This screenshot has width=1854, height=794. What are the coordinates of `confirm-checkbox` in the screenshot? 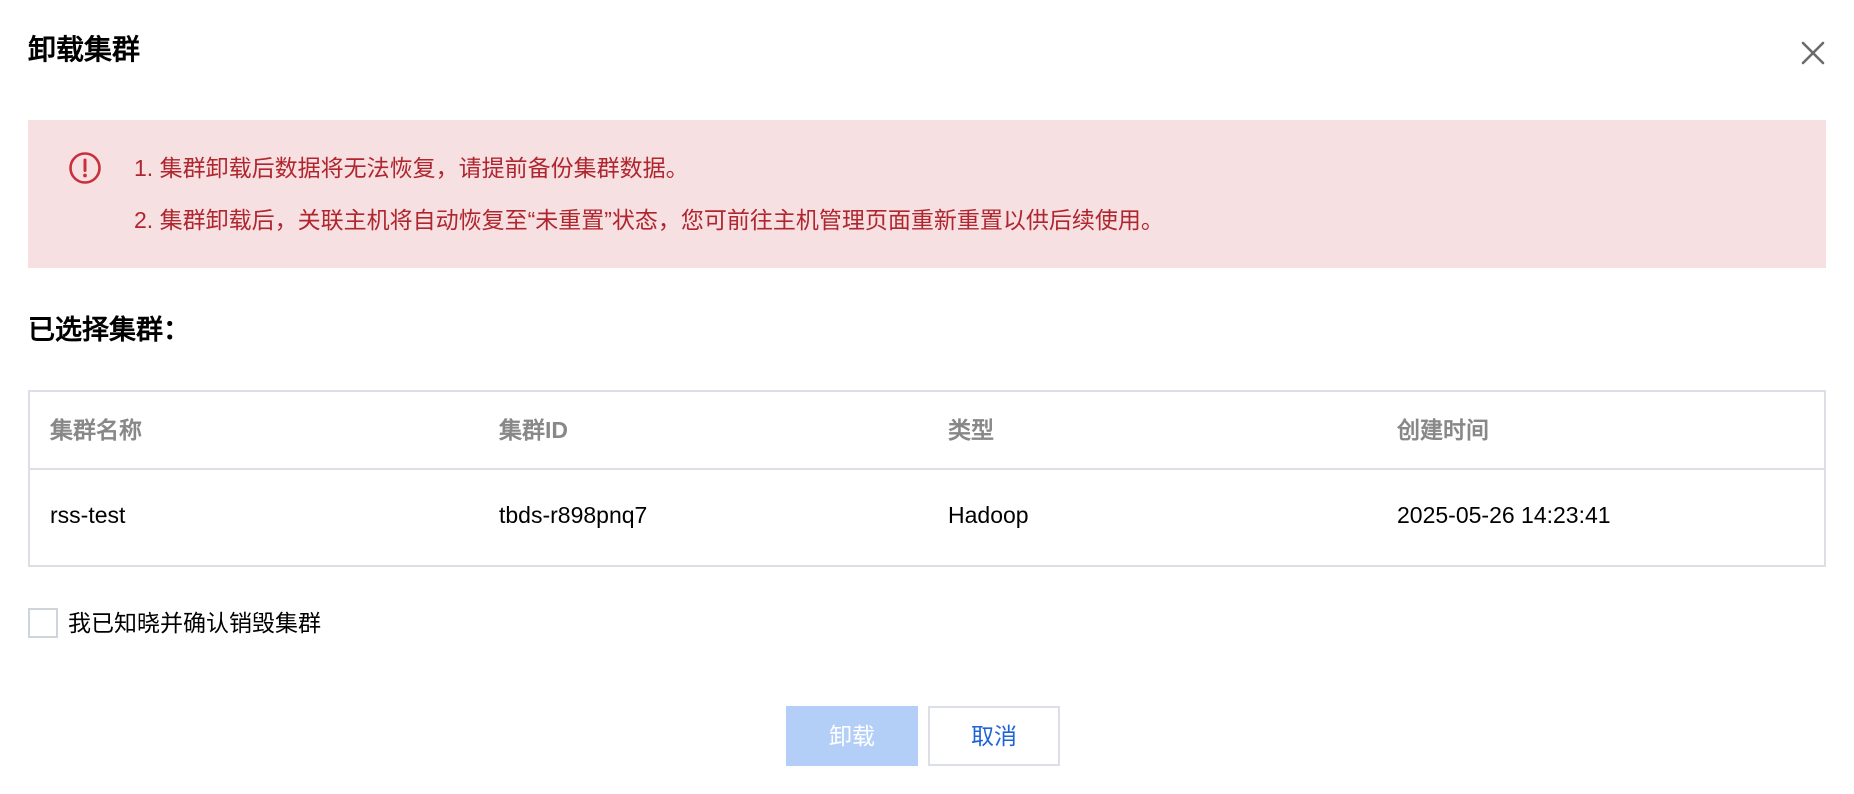 It's located at (43, 623).